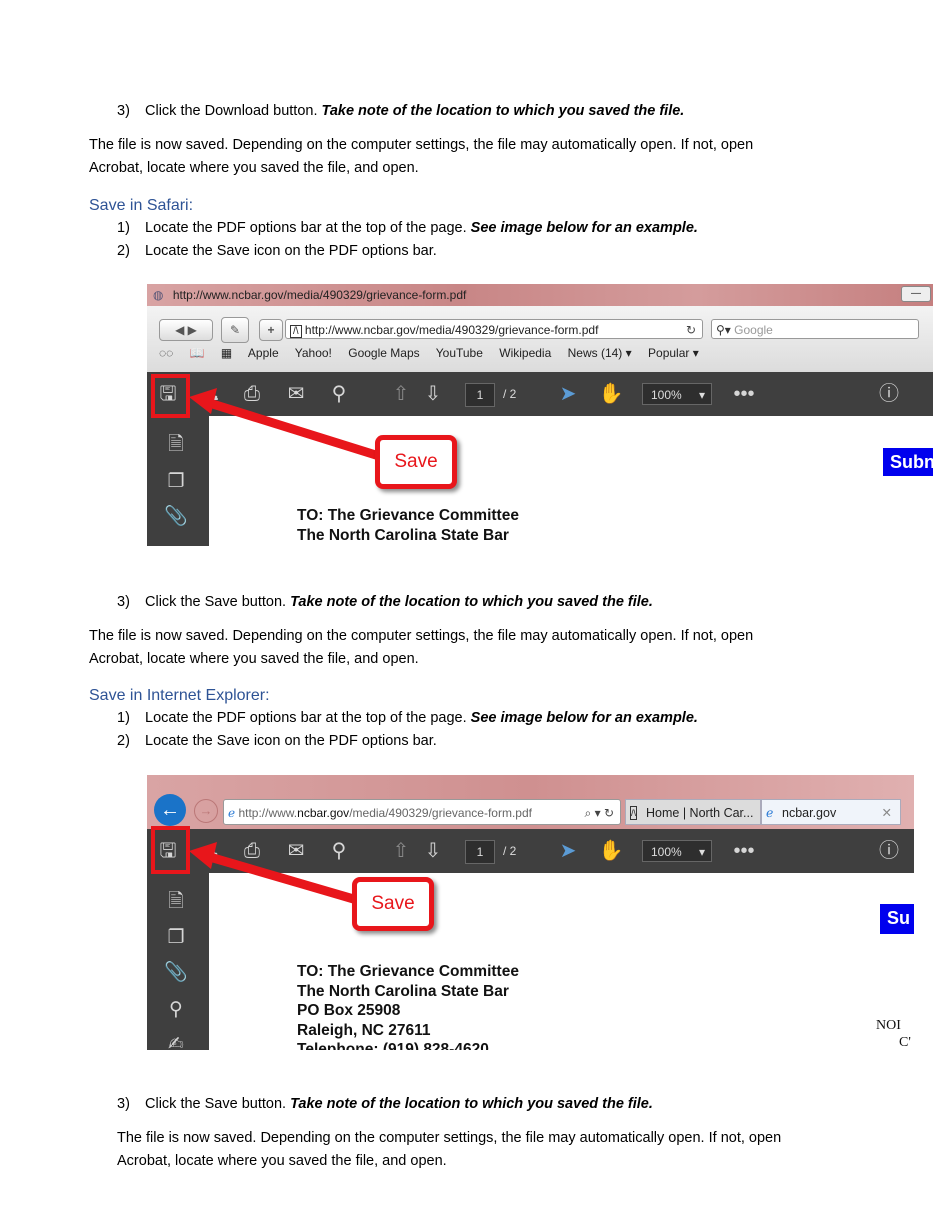 Image resolution: width=950 pixels, height=1230 pixels. What do you see at coordinates (364, 1030) in the screenshot?
I see `document-line: Raleigh, NC 27611` at bounding box center [364, 1030].